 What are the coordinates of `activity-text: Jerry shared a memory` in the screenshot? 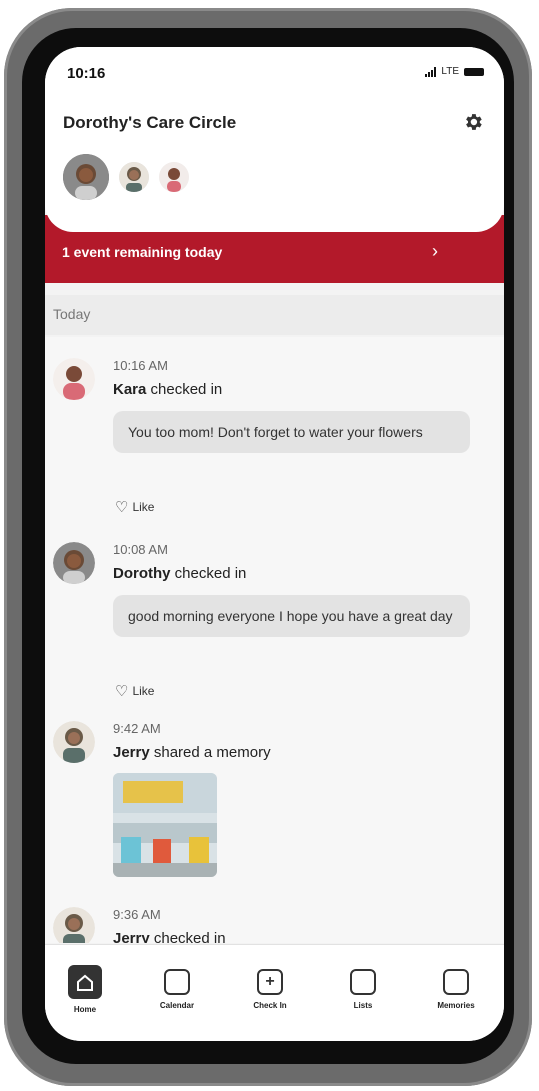 It's located at (192, 752).